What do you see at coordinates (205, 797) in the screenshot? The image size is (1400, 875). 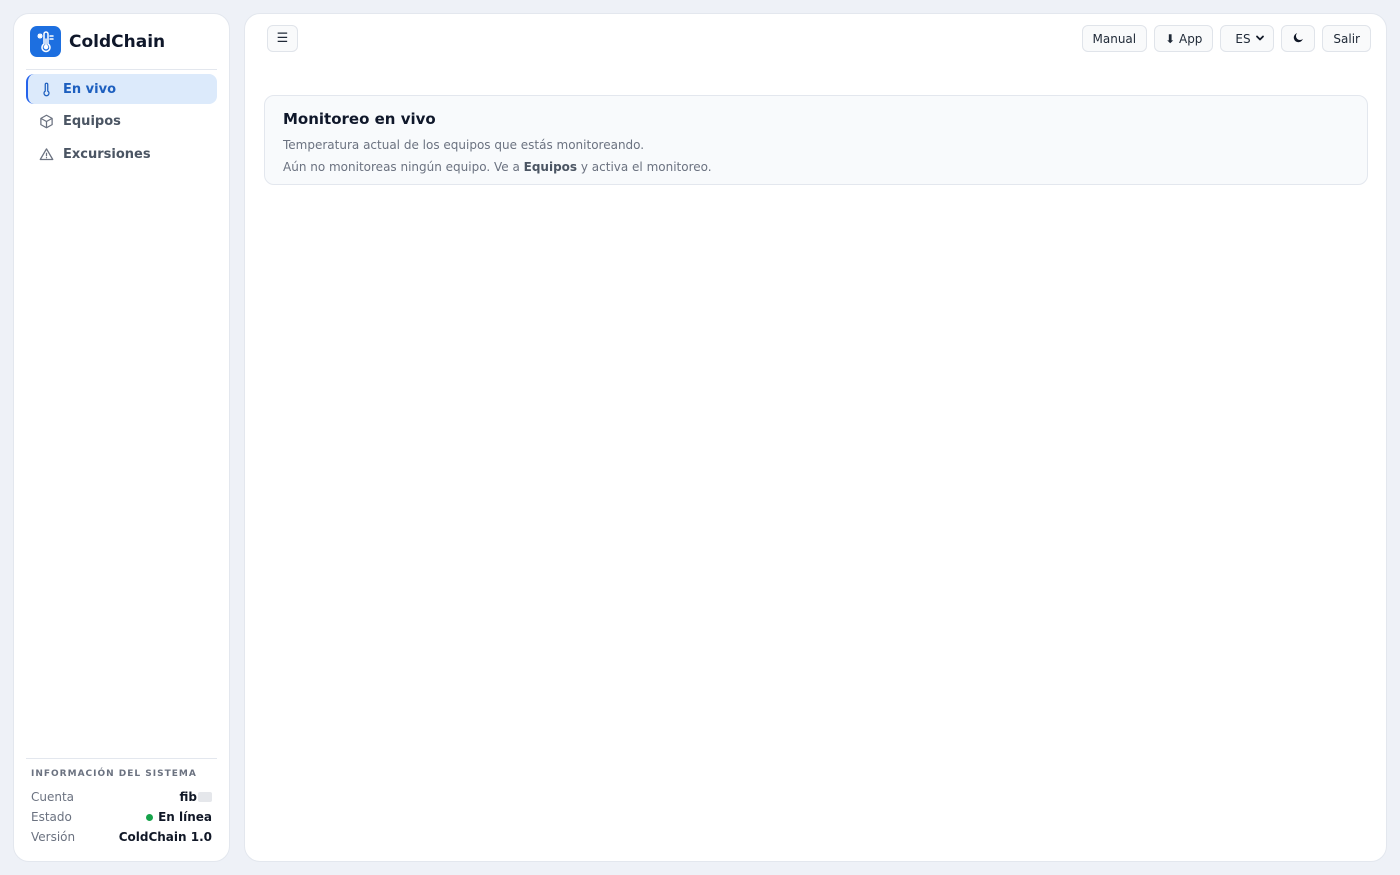 I see `redacted-mask` at bounding box center [205, 797].